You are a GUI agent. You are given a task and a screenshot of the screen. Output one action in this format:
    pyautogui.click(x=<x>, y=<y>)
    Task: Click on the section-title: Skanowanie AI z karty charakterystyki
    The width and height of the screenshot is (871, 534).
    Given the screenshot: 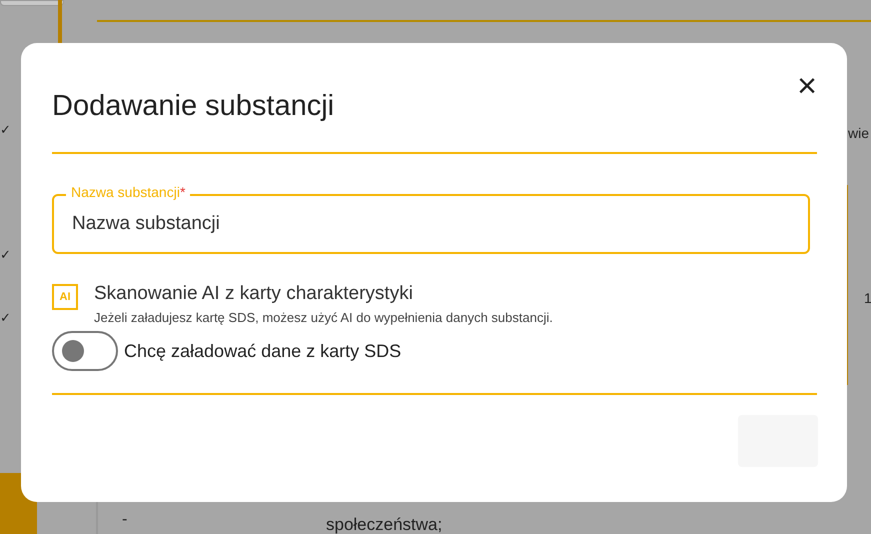 What is the action you would take?
    pyautogui.click(x=254, y=294)
    